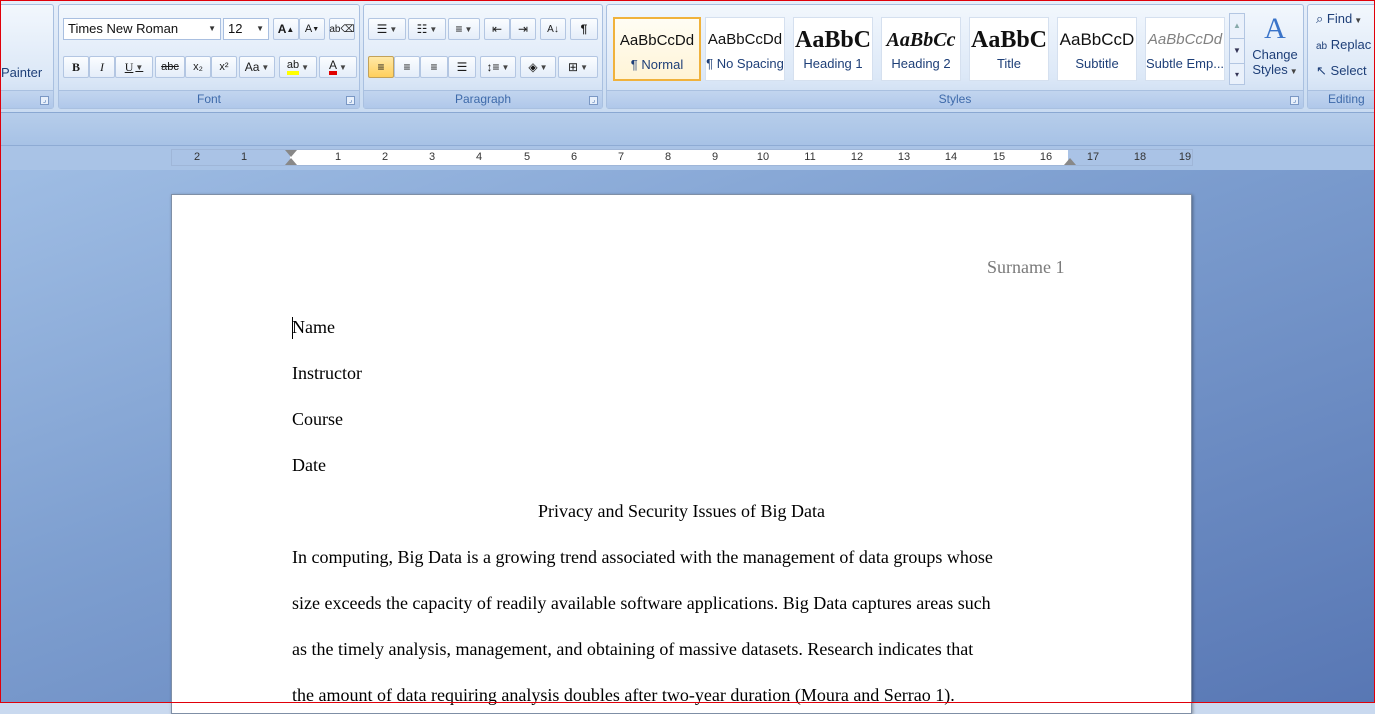  What do you see at coordinates (313, 327) in the screenshot?
I see `name-line: Name` at bounding box center [313, 327].